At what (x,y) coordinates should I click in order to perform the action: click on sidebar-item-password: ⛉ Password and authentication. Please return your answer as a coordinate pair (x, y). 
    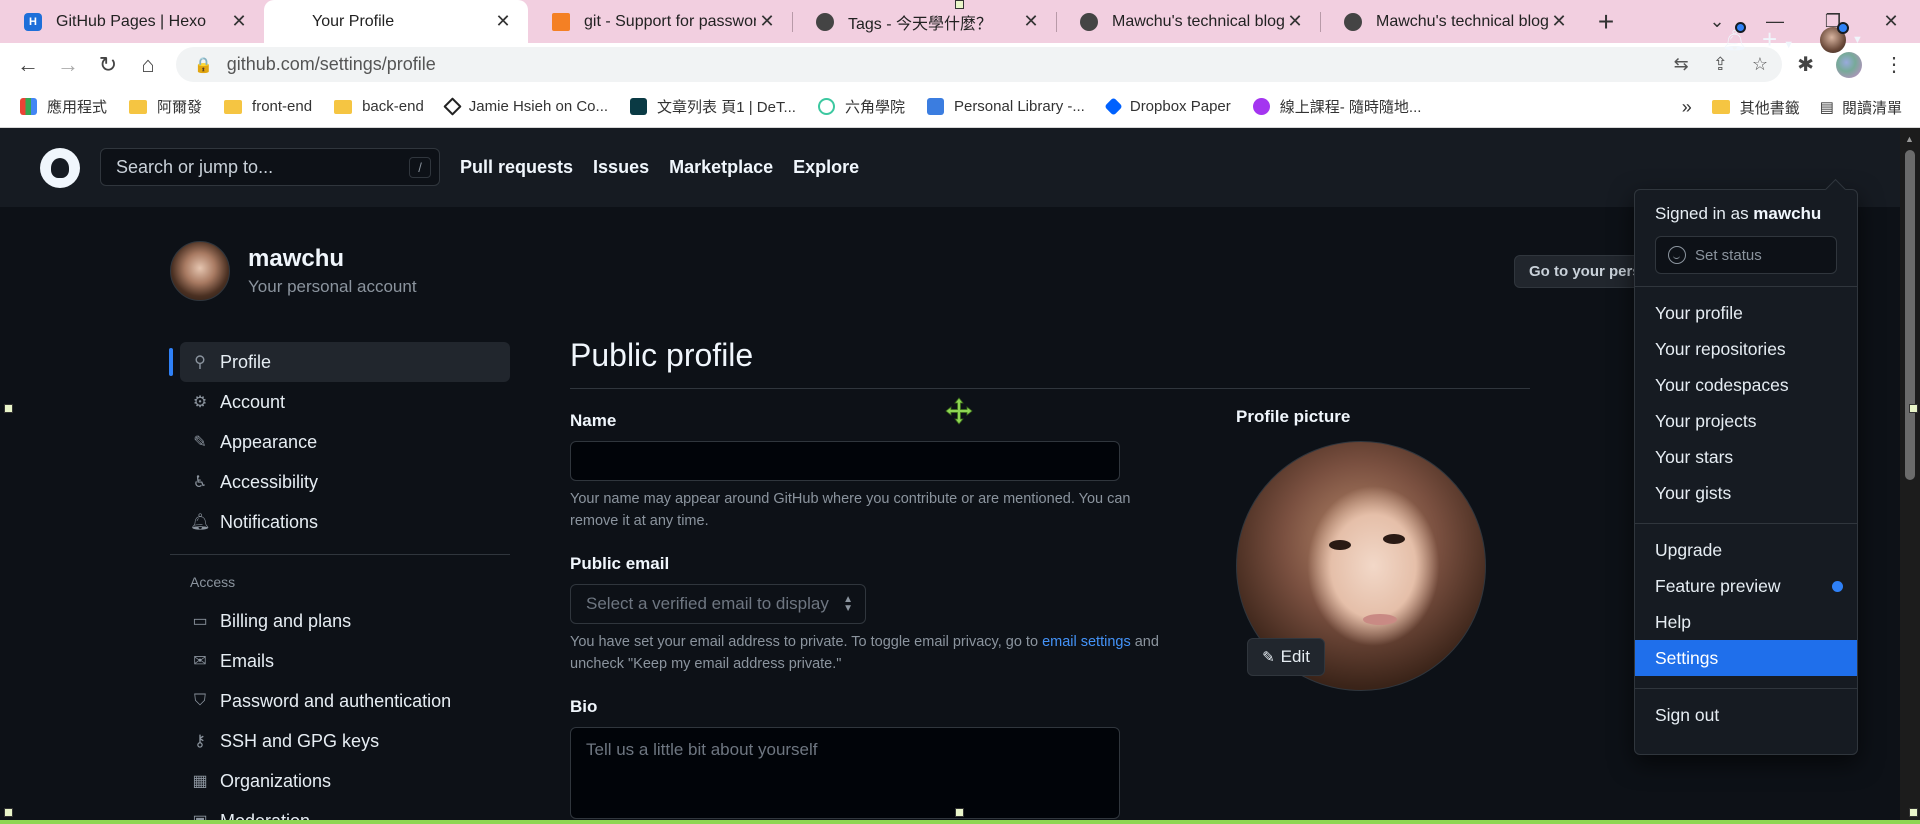
    Looking at the image, I should click on (340, 701).